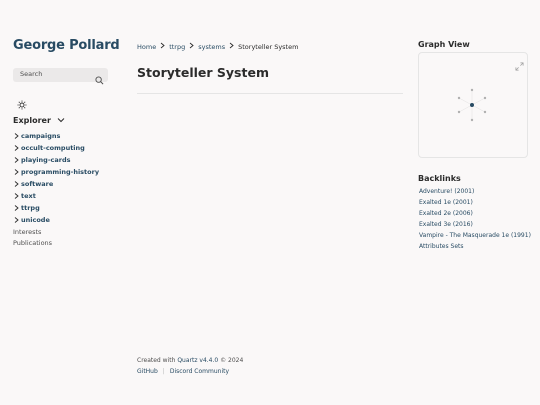  I want to click on explorer-title: Explorer, so click(32, 120).